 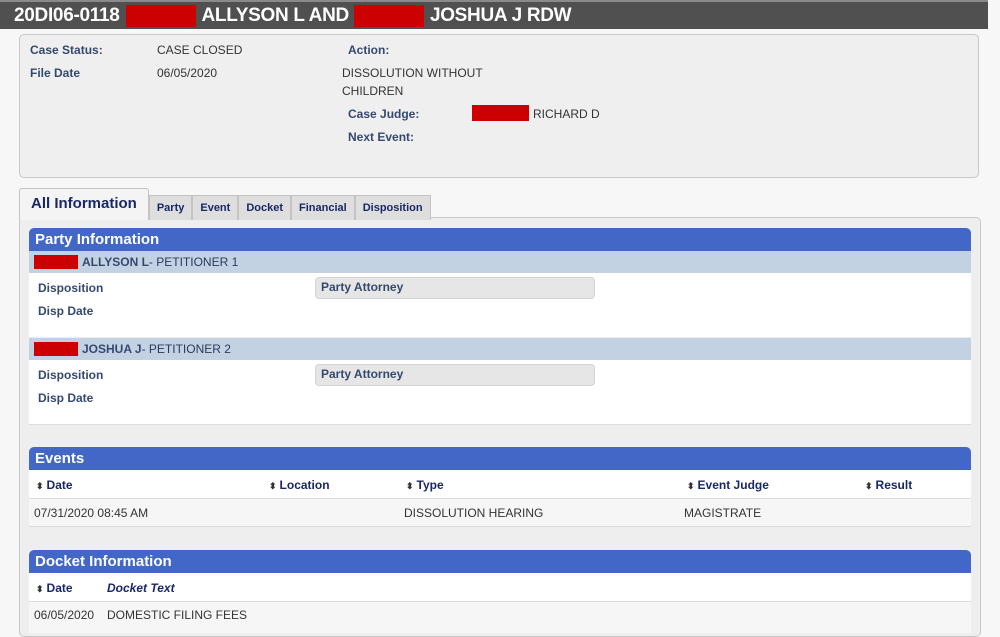 What do you see at coordinates (381, 137) in the screenshot?
I see `next-event-label: Next Event:` at bounding box center [381, 137].